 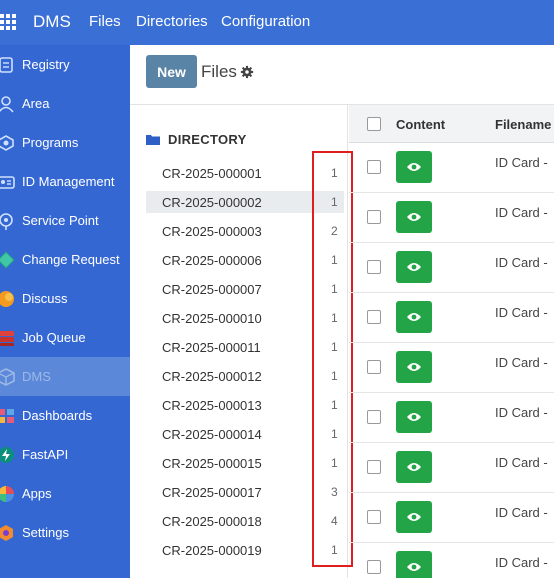 I want to click on dms-icon, so click(x=7, y=376).